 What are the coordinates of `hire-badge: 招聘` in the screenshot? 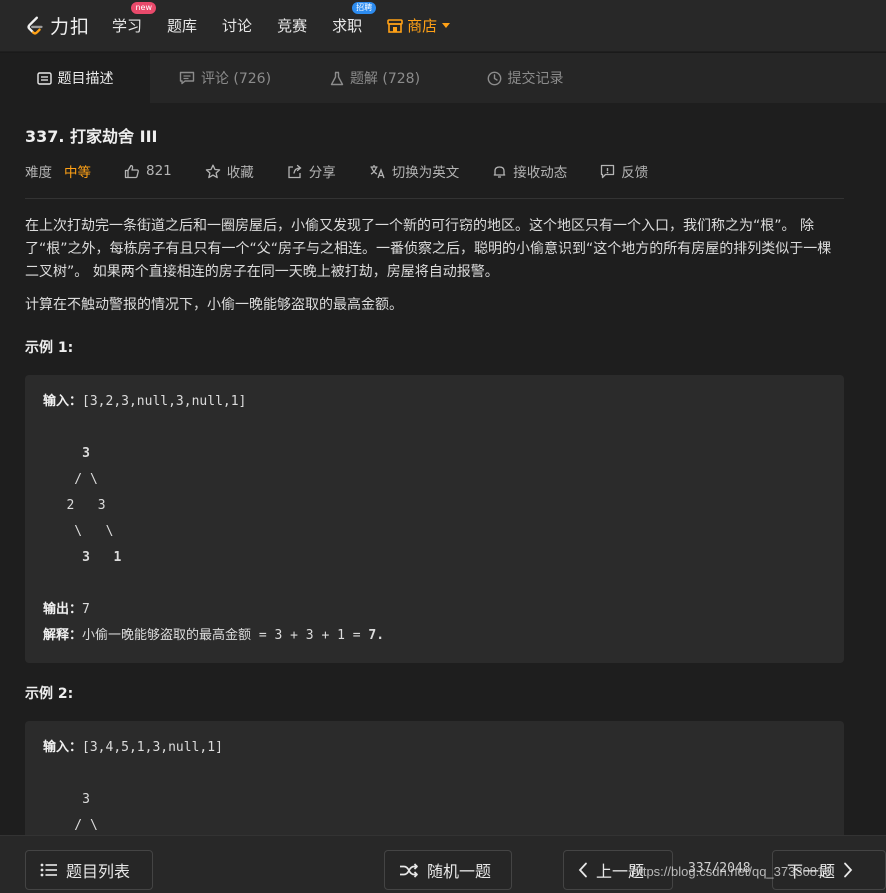 It's located at (364, 8).